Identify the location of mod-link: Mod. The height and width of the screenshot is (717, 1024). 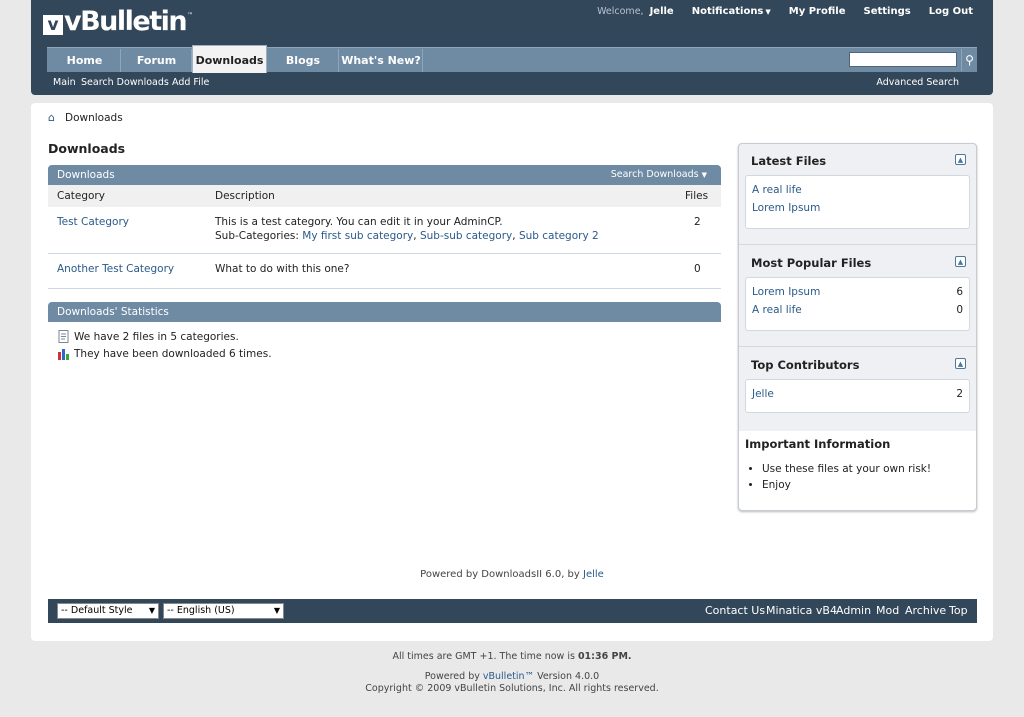
(887, 610).